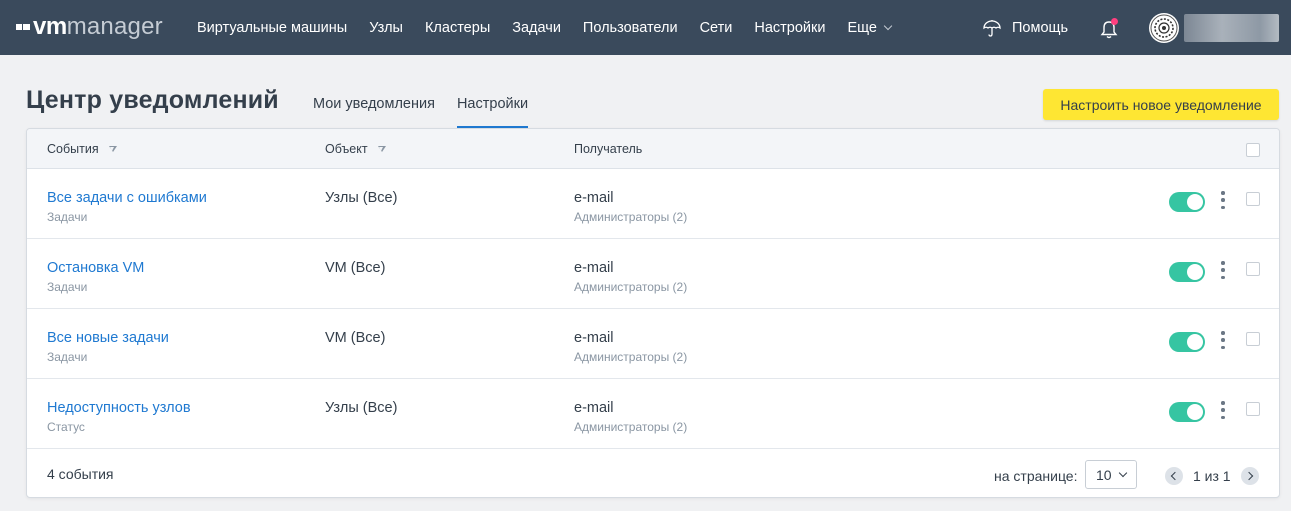 The height and width of the screenshot is (511, 1291). Describe the element at coordinates (653, 473) in the screenshot. I see `table-footer: 4 события на странице: 10 1 из 1` at that location.